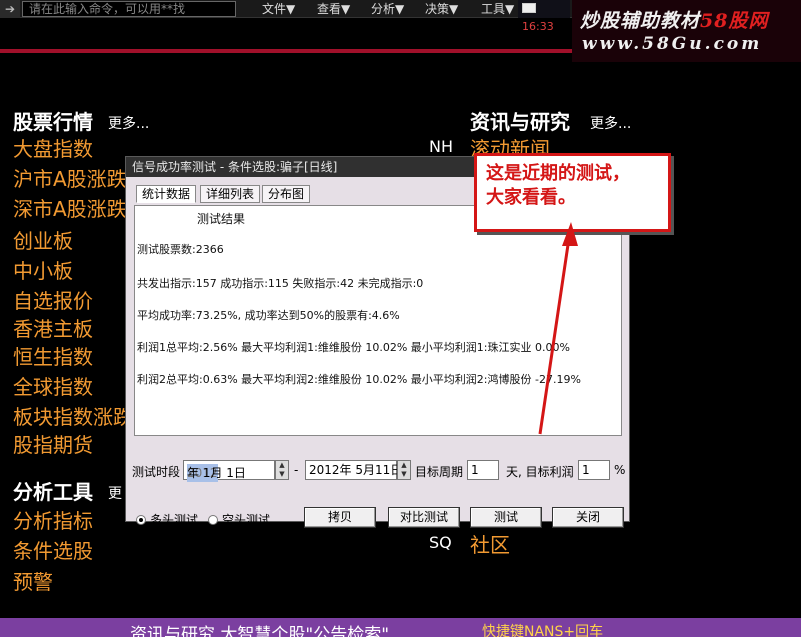  Describe the element at coordinates (400, 627) in the screenshot. I see `bottom-banner: 资讯与研究 大智慧个股"公告检索" 快捷键NANS+回车` at that location.